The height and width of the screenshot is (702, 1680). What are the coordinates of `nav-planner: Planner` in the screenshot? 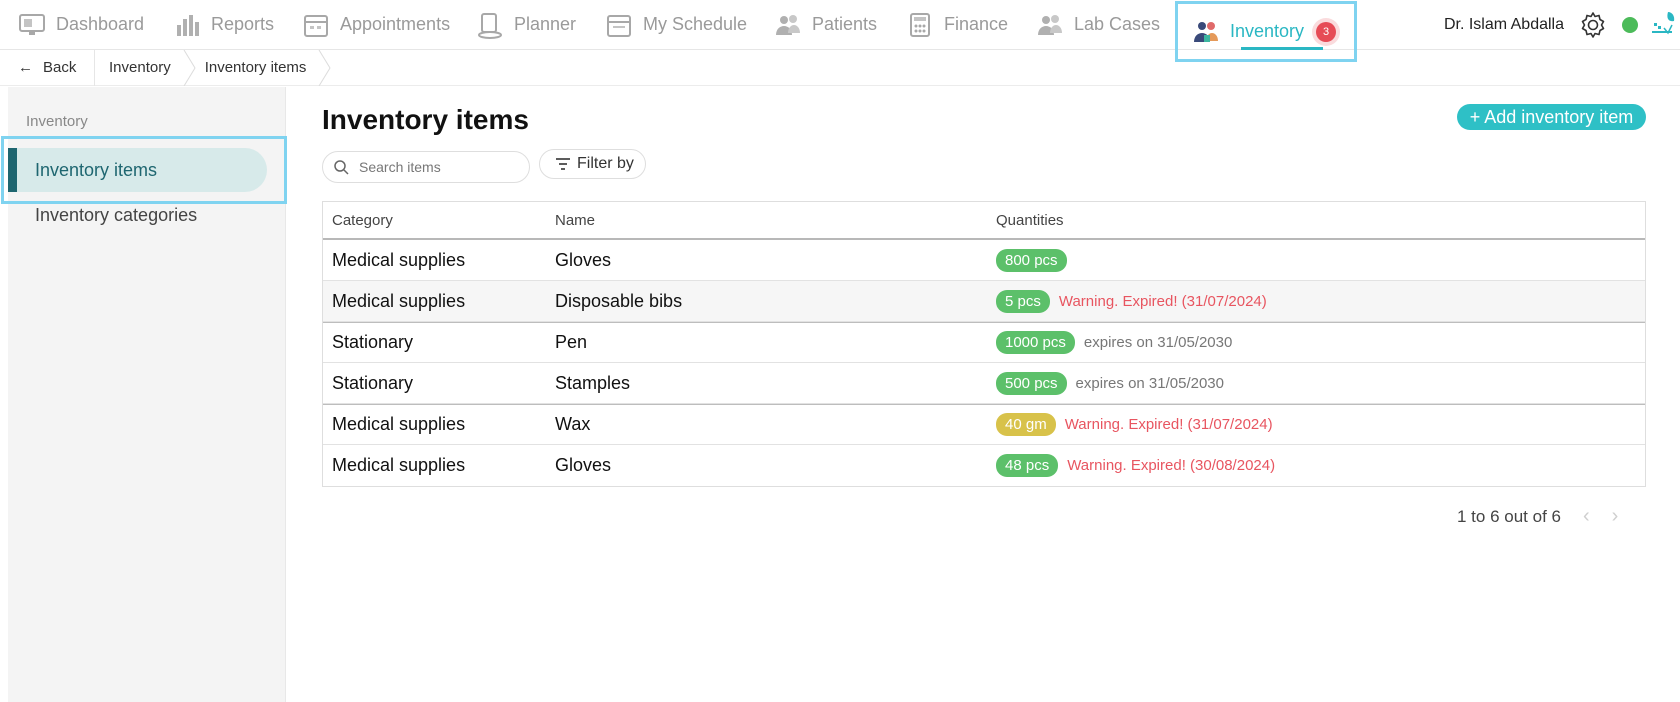 It's located at (526, 25).